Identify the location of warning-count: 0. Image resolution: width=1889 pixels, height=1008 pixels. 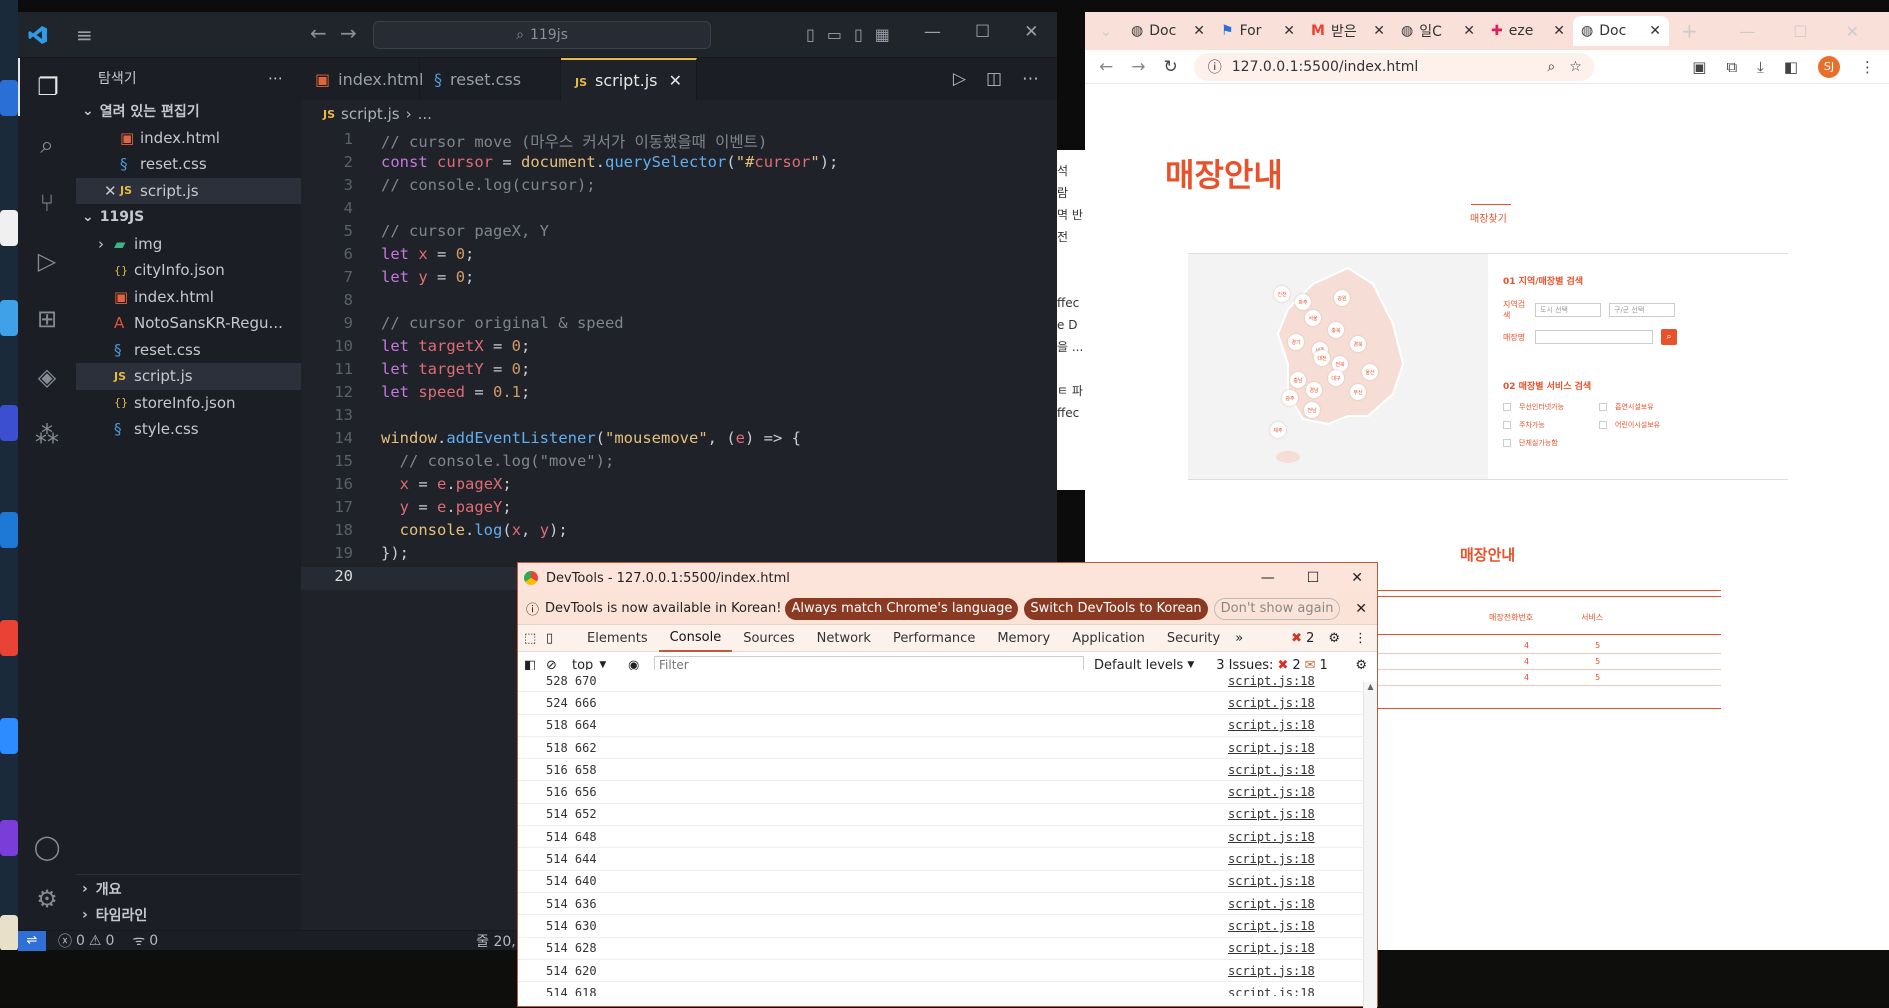
(109, 941).